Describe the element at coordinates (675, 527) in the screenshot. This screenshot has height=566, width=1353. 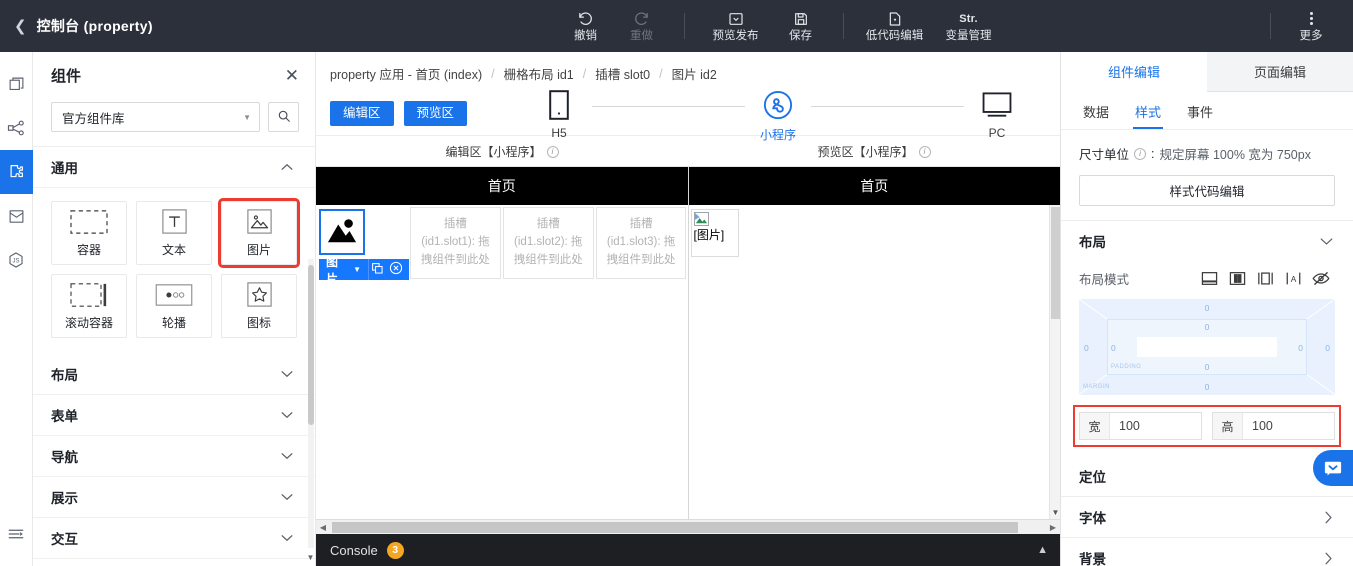
I see `hscroll-thumb` at that location.